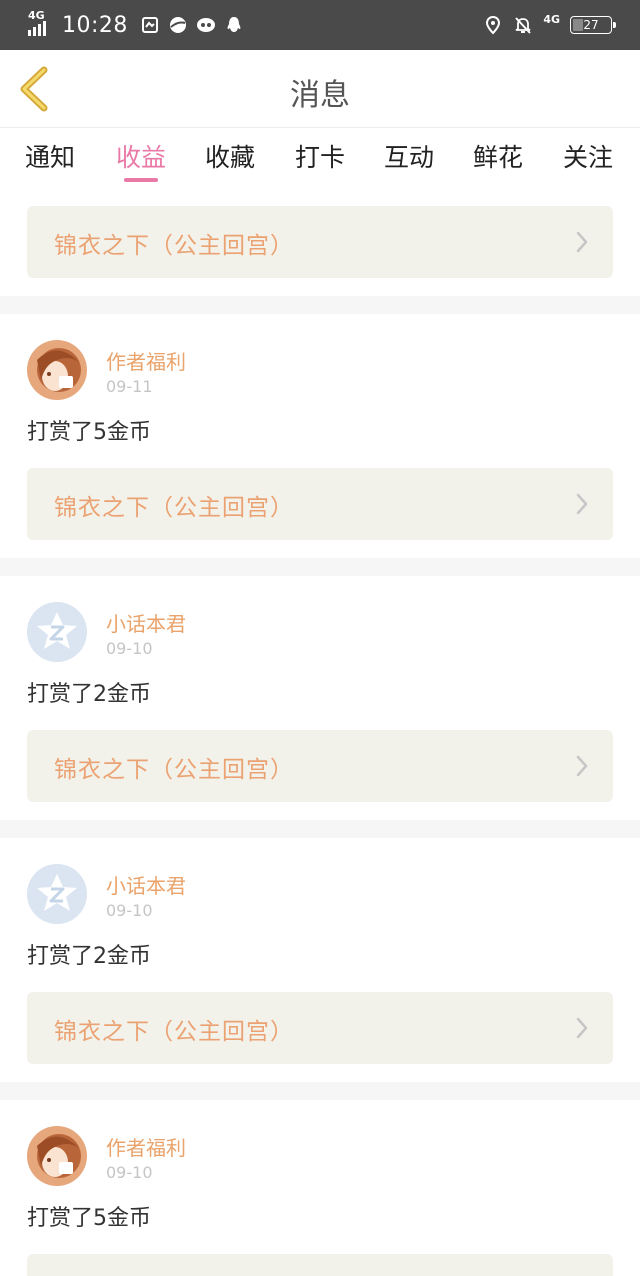 The image size is (640, 1276). I want to click on page-title: 消息, so click(320, 95).